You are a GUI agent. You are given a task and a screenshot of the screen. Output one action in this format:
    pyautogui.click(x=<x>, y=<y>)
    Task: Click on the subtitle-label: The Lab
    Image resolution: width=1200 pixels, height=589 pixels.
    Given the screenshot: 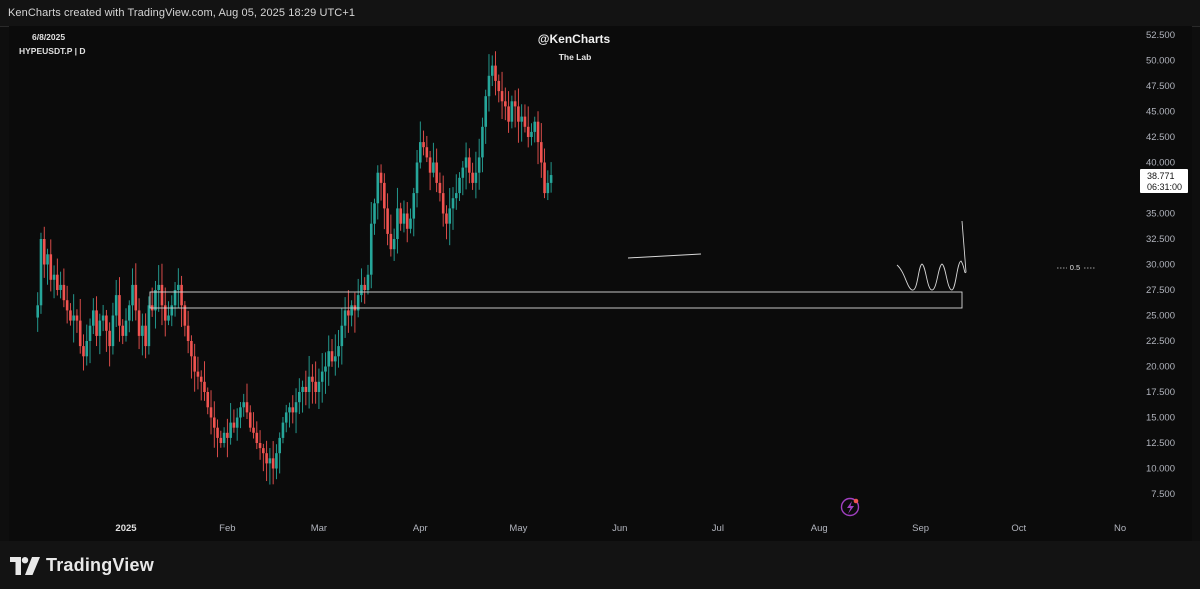 What is the action you would take?
    pyautogui.click(x=575, y=57)
    